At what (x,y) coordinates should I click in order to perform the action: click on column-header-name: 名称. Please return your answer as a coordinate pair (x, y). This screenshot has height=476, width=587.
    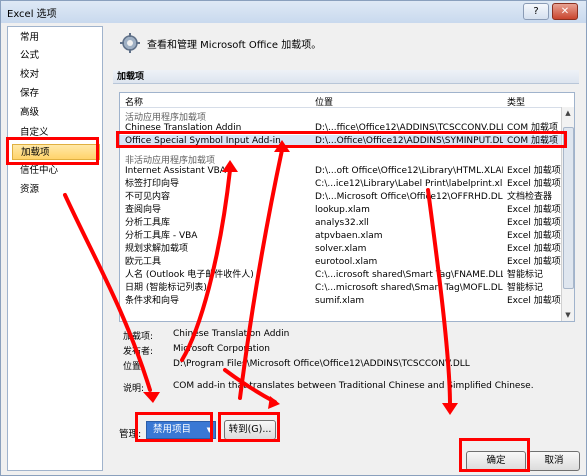
    Looking at the image, I should click on (134, 101).